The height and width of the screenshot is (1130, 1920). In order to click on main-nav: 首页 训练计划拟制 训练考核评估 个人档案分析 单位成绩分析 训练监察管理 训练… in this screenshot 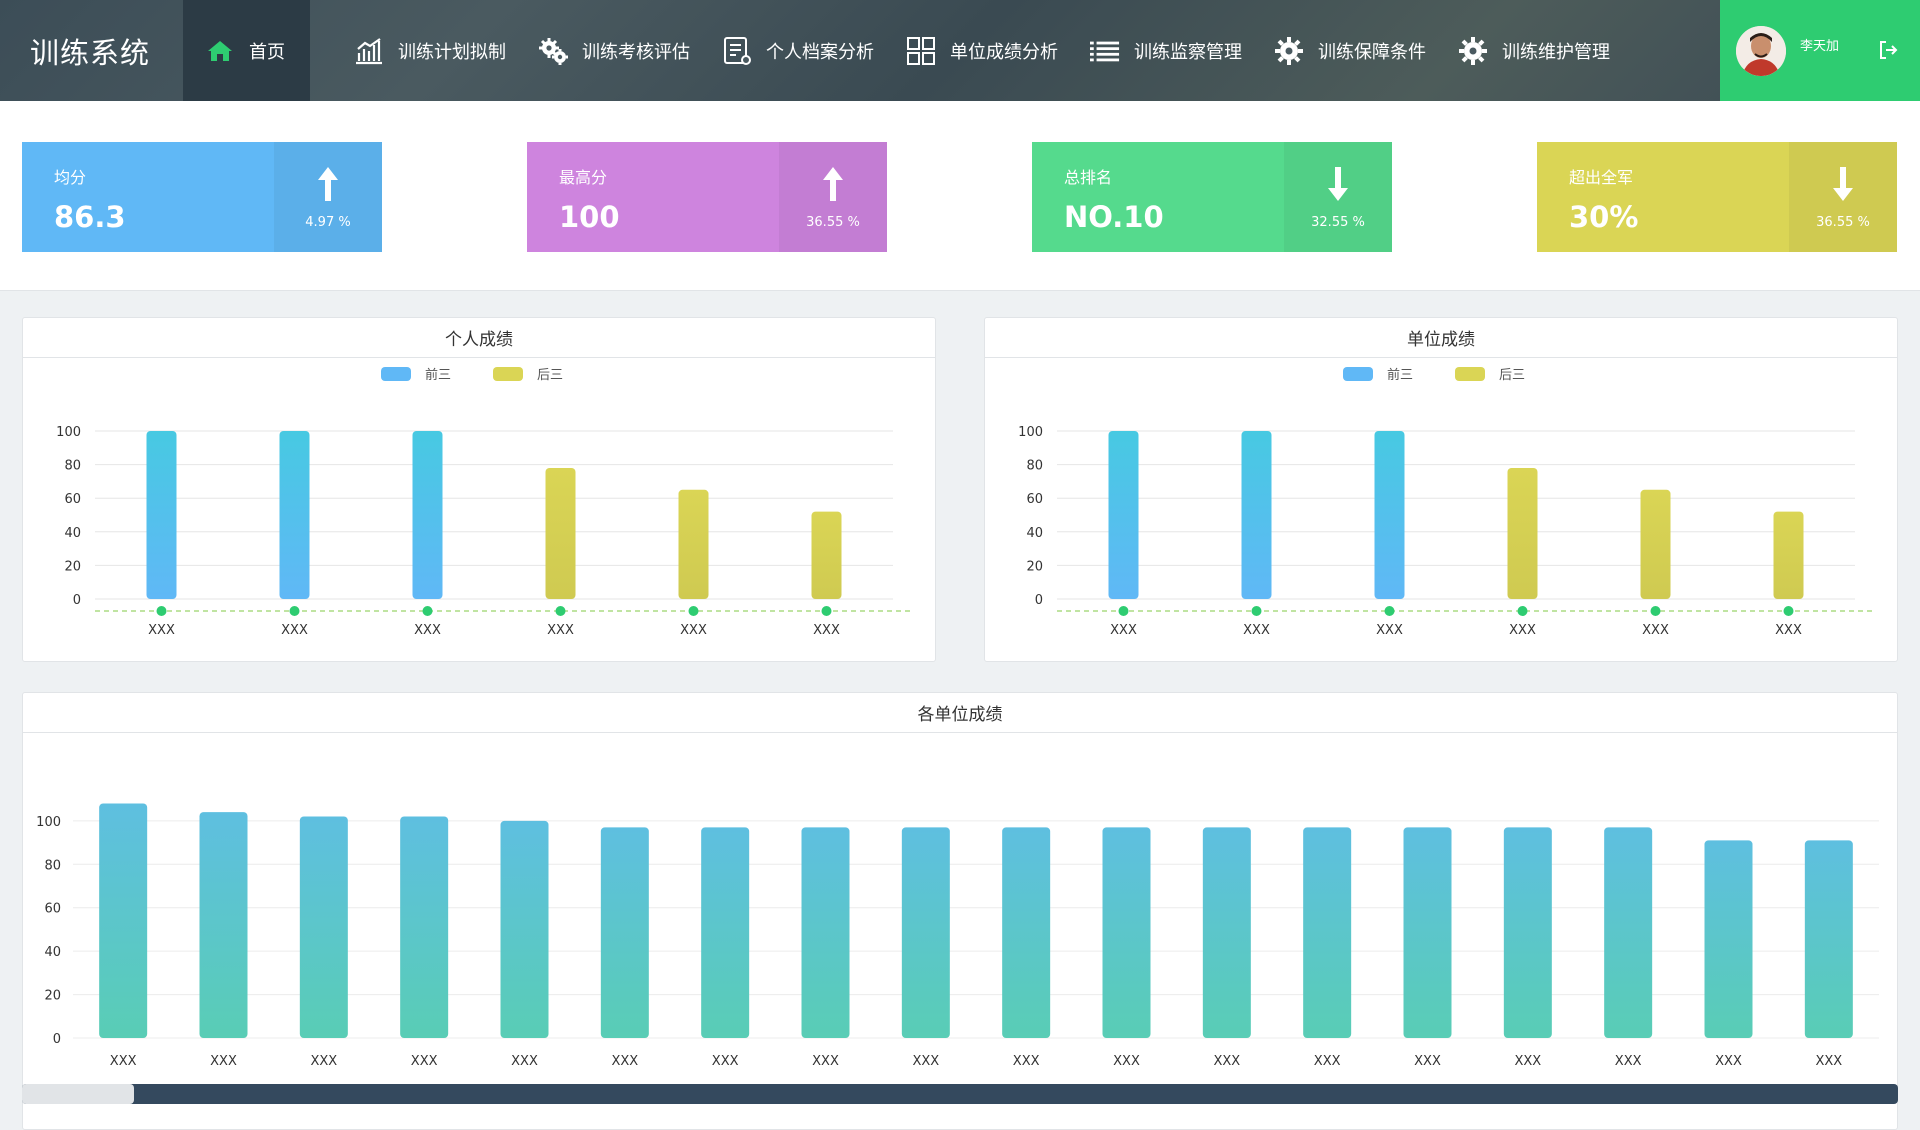, I will do `click(904, 50)`.